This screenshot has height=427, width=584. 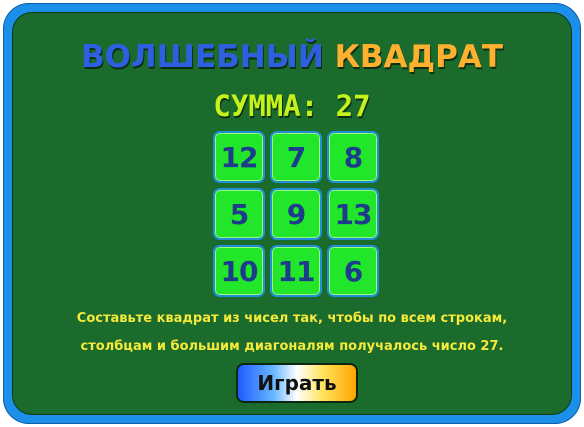 What do you see at coordinates (296, 271) in the screenshot?
I see `grid-cell-r3c2: 11` at bounding box center [296, 271].